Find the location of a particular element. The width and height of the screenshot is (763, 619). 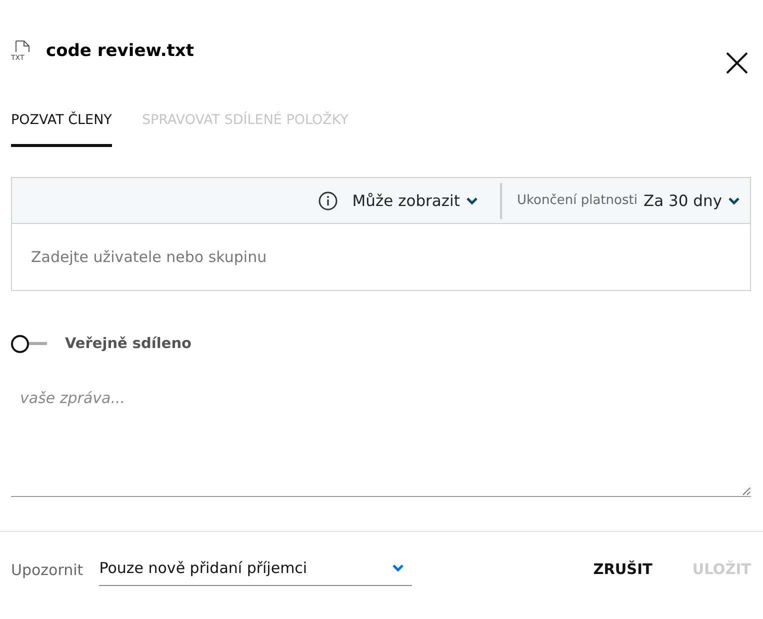

public-share-label: Veřejně sdíleno is located at coordinates (128, 344).